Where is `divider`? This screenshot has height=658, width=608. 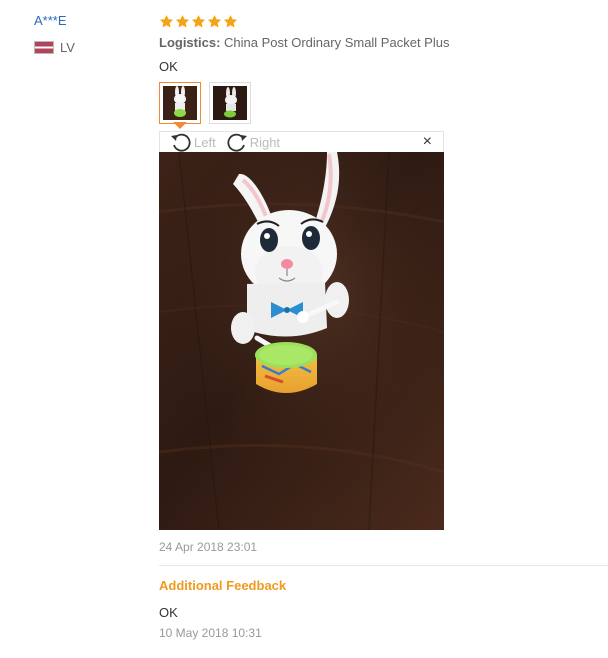
divider is located at coordinates (383, 565).